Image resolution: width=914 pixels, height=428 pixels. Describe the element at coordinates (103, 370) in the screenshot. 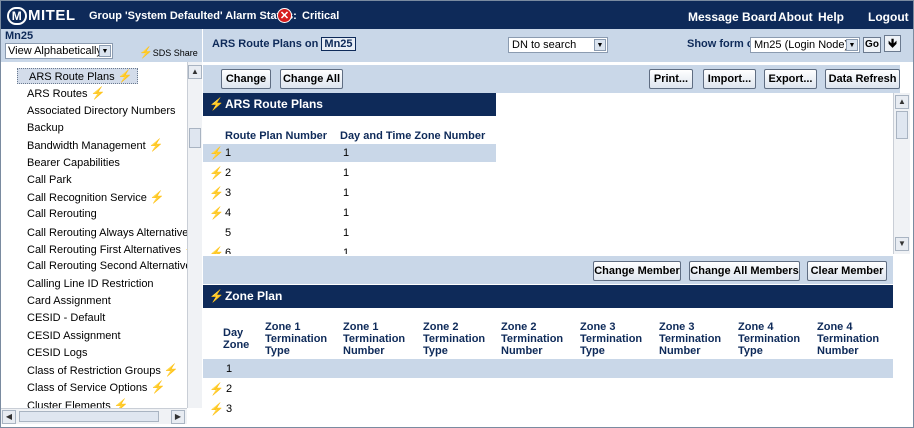

I see `tree-item: Class of Restriction Groups ⚡` at that location.